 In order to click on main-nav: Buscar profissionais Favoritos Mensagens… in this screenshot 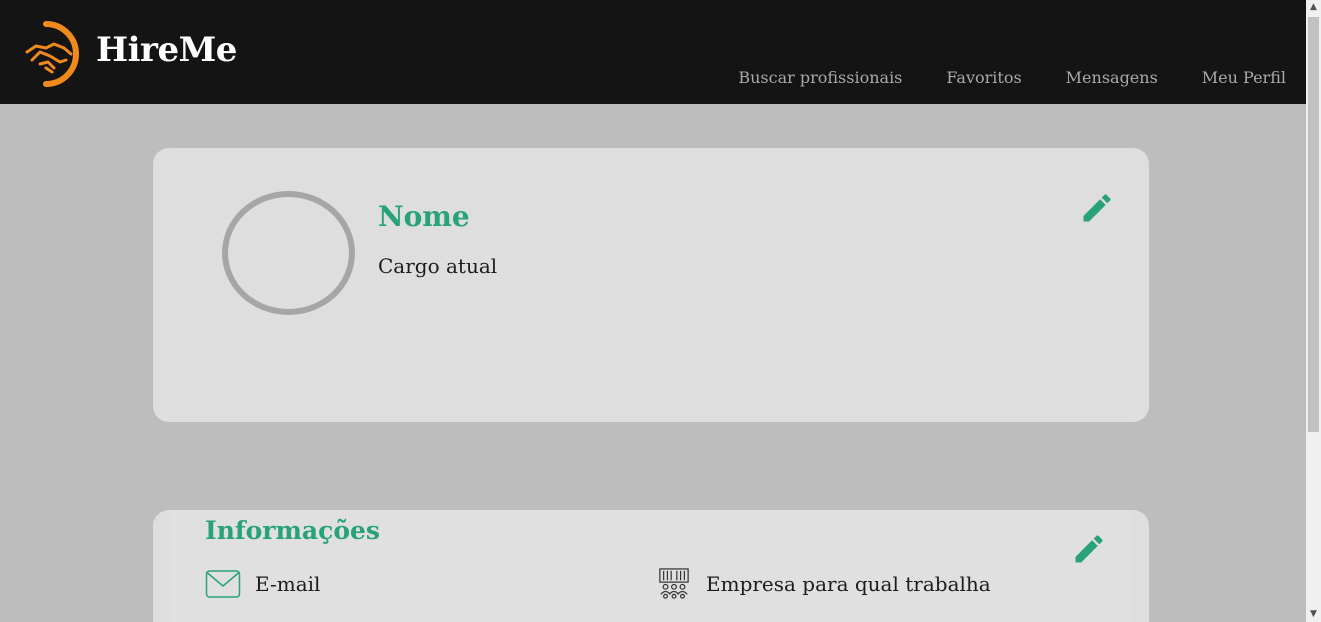, I will do `click(990, 77)`.